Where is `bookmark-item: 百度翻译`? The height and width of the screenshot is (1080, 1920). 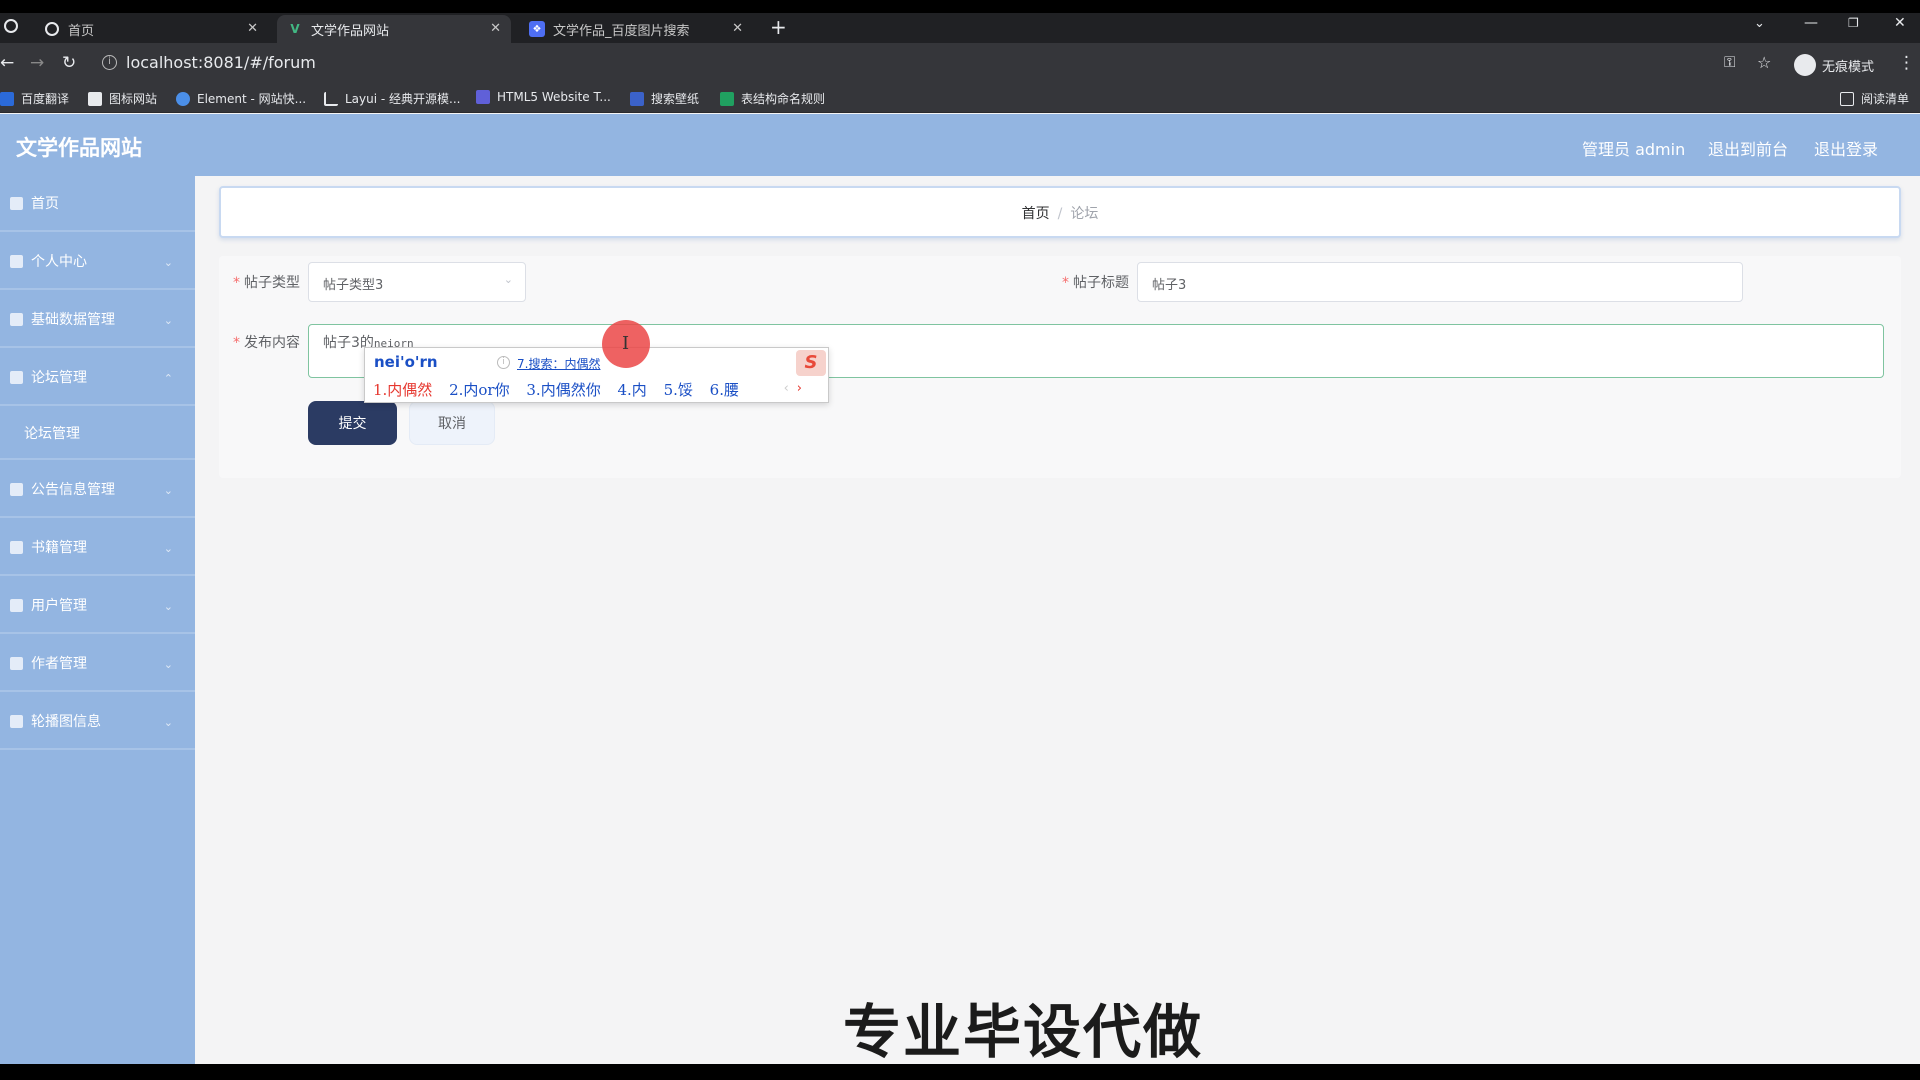
bookmark-item: 百度翻译 is located at coordinates (34, 98).